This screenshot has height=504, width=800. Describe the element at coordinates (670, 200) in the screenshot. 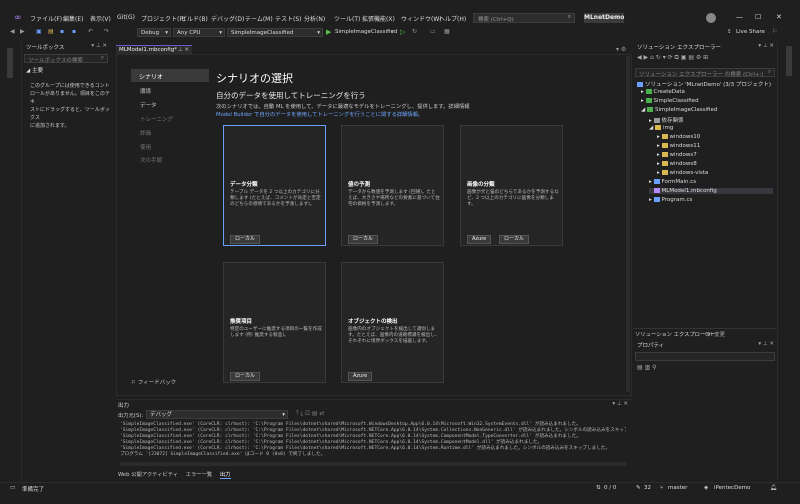

I see `tree-file-program: ▸ Program.cs` at that location.